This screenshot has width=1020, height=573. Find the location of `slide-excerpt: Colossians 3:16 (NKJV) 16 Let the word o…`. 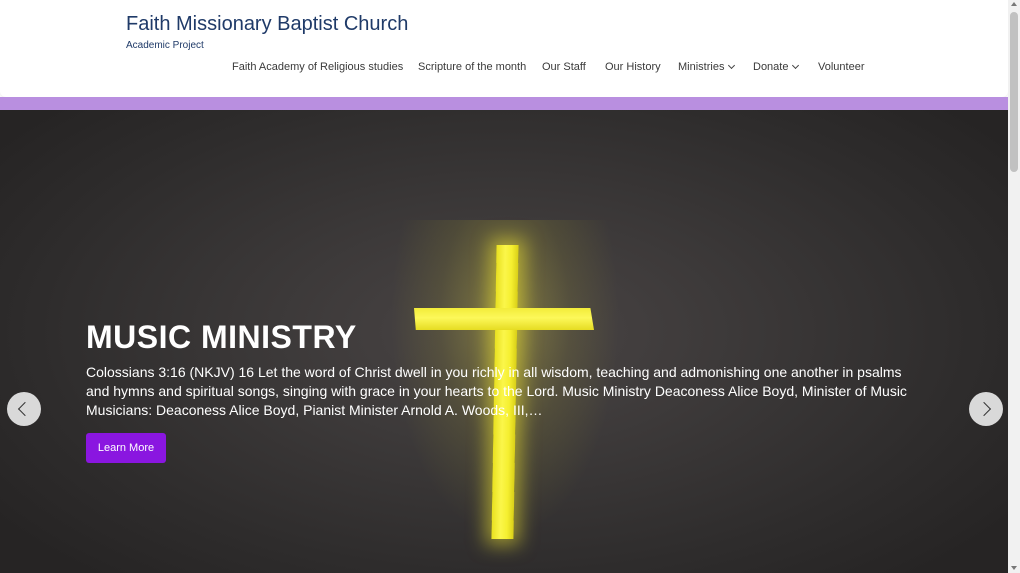

slide-excerpt: Colossians 3:16 (NKJV) 16 Let the word o… is located at coordinates (496, 391).